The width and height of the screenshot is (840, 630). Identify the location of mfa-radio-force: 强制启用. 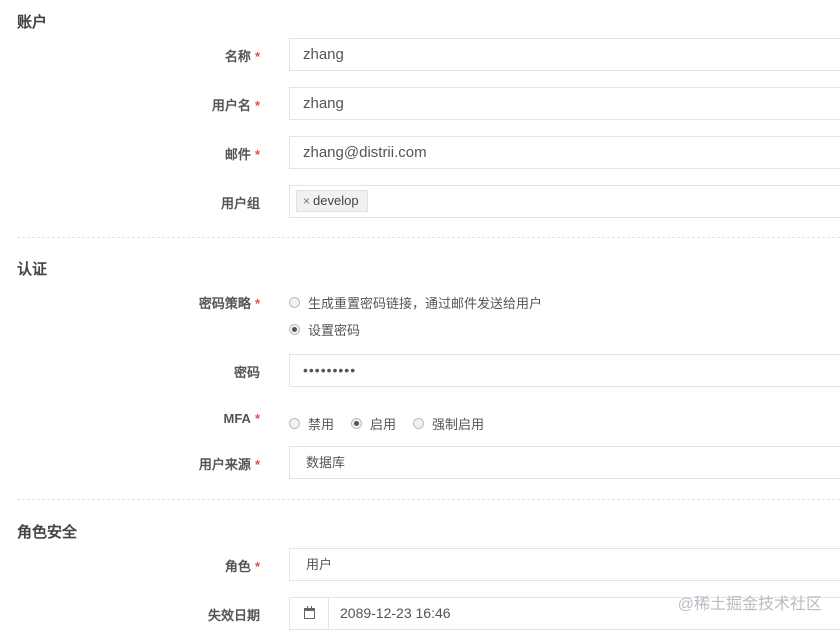
(448, 423).